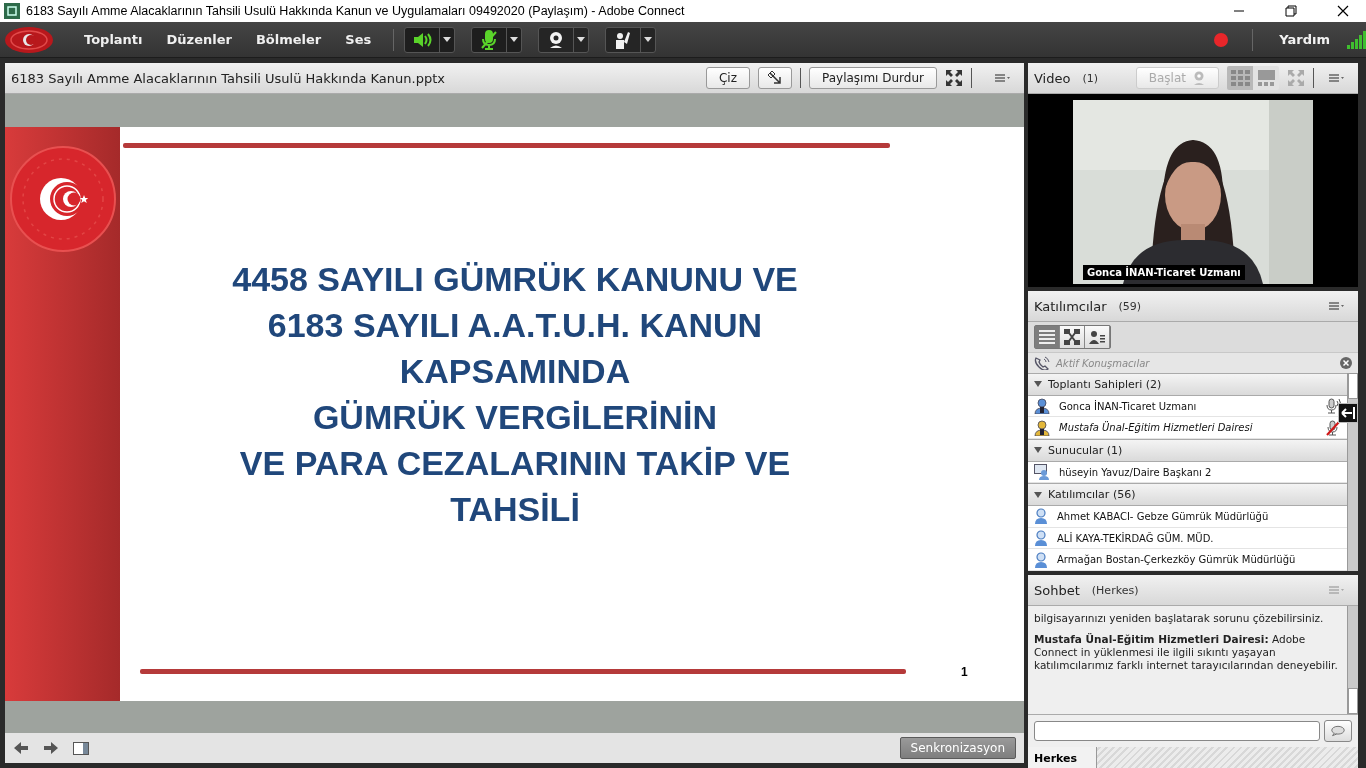 This screenshot has width=1366, height=768. Describe the element at coordinates (1187, 450) in the screenshot. I see `group-header: Sunucular (1)` at that location.